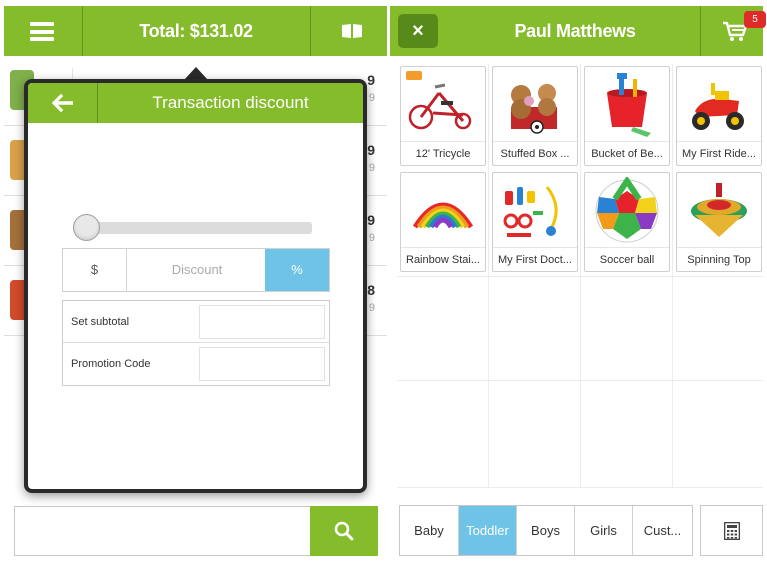 This screenshot has height=563, width=767. I want to click on dialog-header: Transaction discount, so click(195, 103).